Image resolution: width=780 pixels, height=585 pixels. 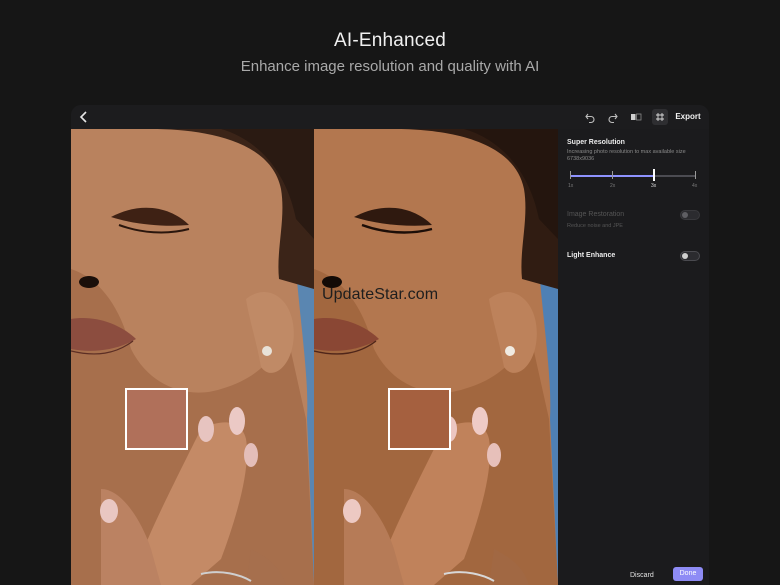 I want to click on redo-icon, so click(x=613, y=117).